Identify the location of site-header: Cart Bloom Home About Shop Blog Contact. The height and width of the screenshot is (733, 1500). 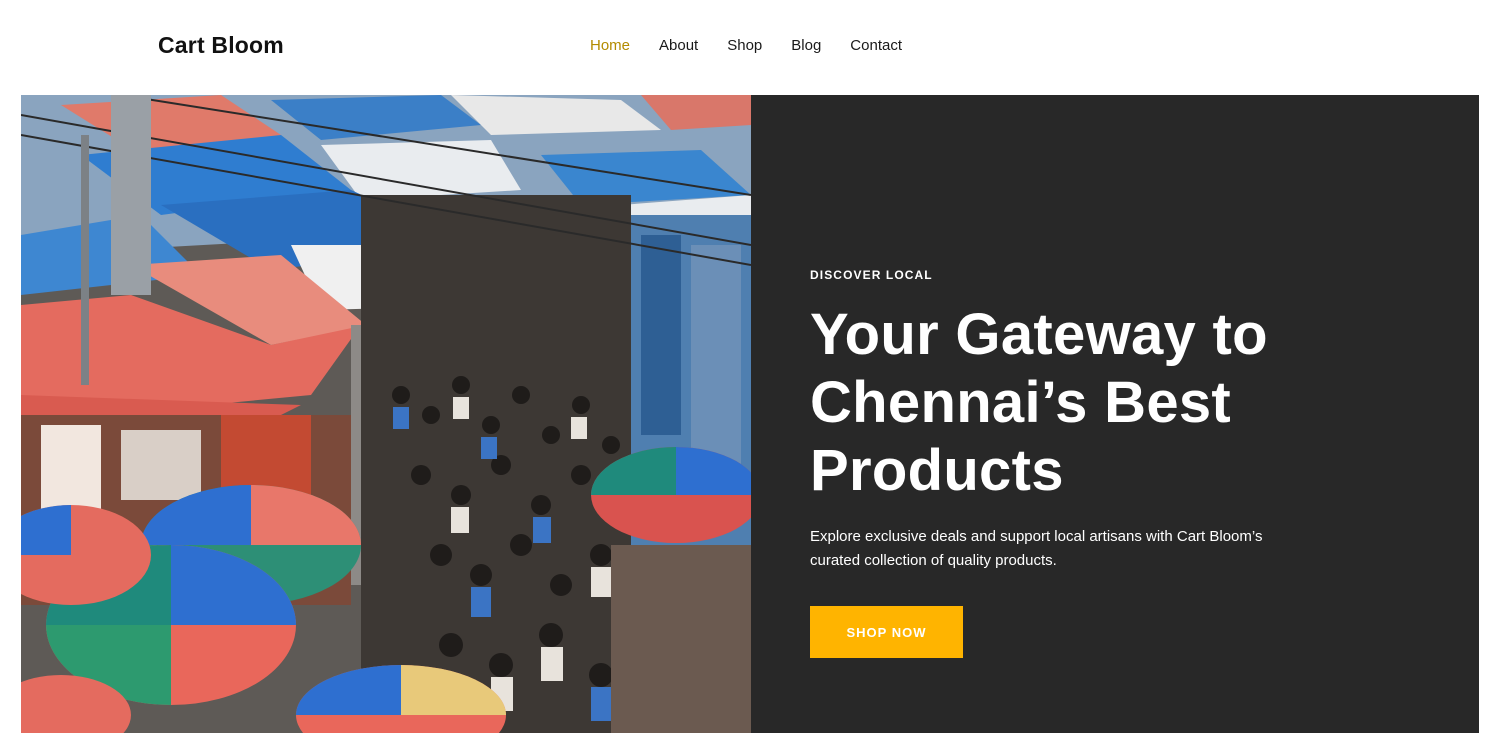
(750, 47).